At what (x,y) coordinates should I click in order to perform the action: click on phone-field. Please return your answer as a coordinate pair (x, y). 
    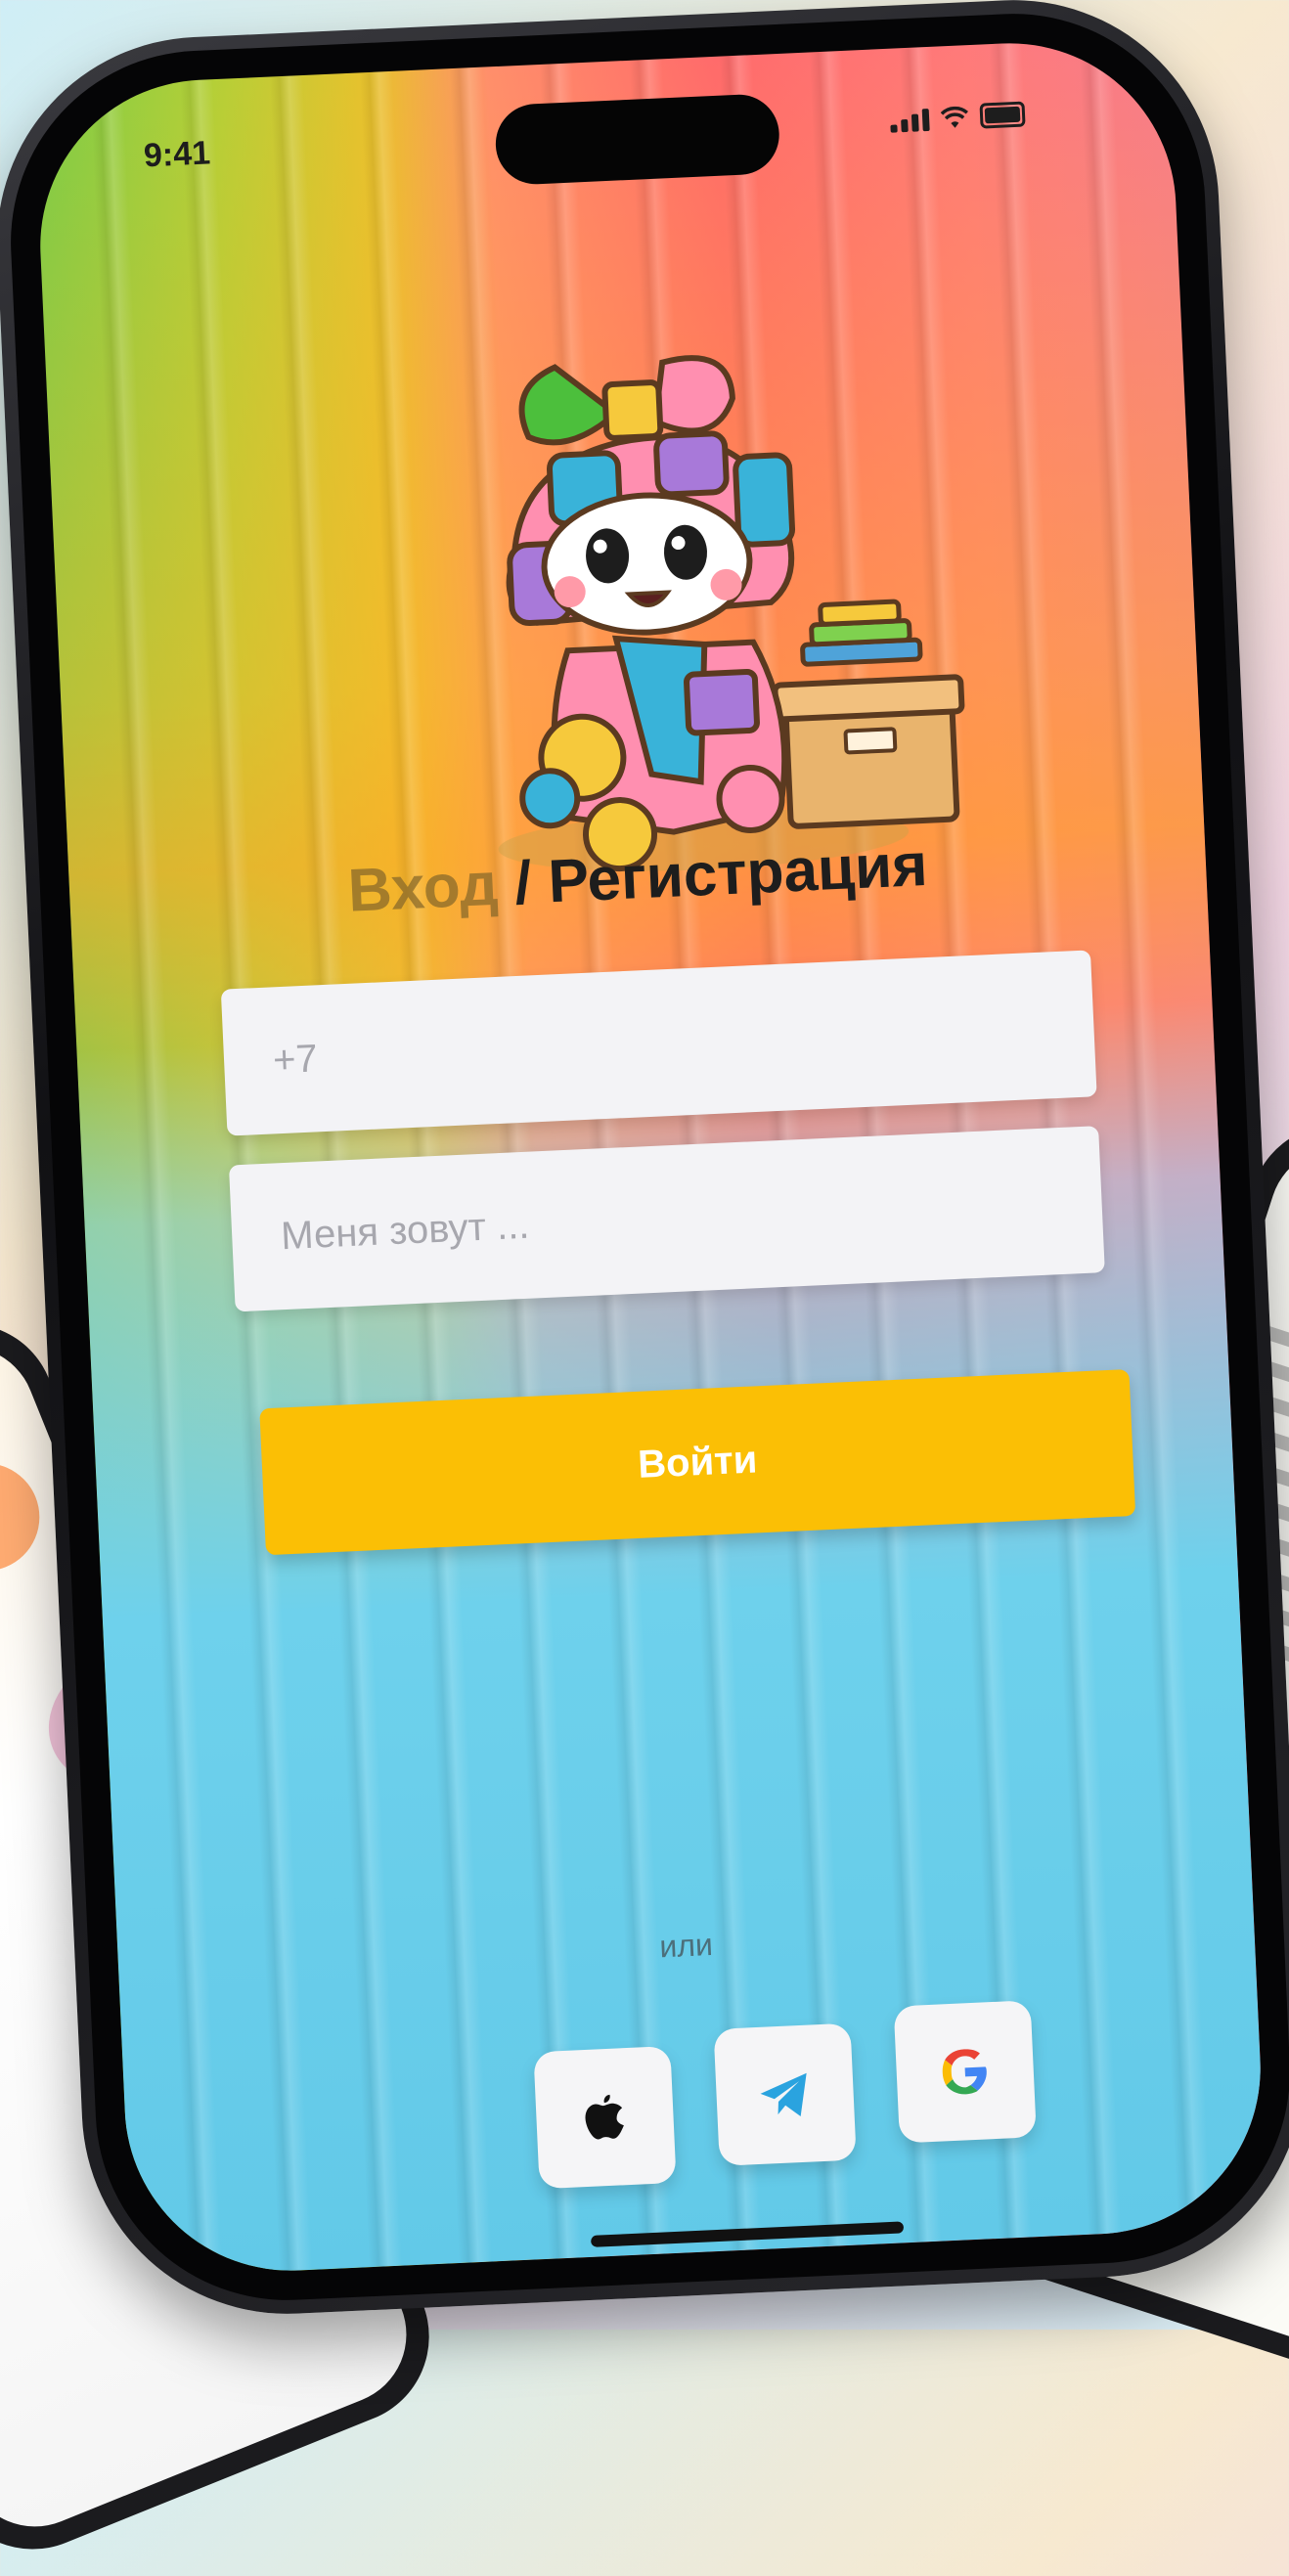
    Looking at the image, I should click on (659, 1043).